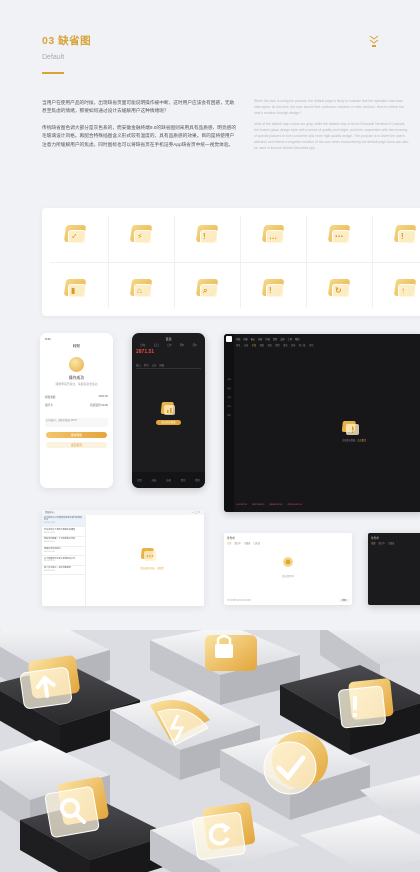 This screenshot has height=872, width=420. I want to click on menu-item: 工具, so click(290, 339).